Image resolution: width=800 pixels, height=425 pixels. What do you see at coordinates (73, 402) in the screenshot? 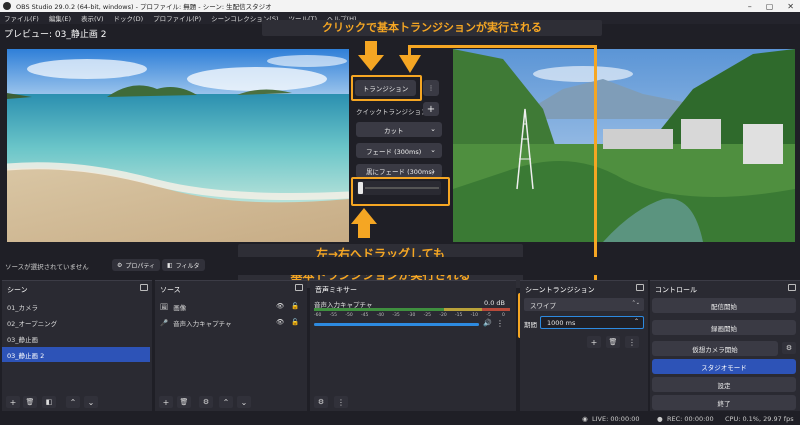
I see `scene-up-button: ⌃` at bounding box center [73, 402].